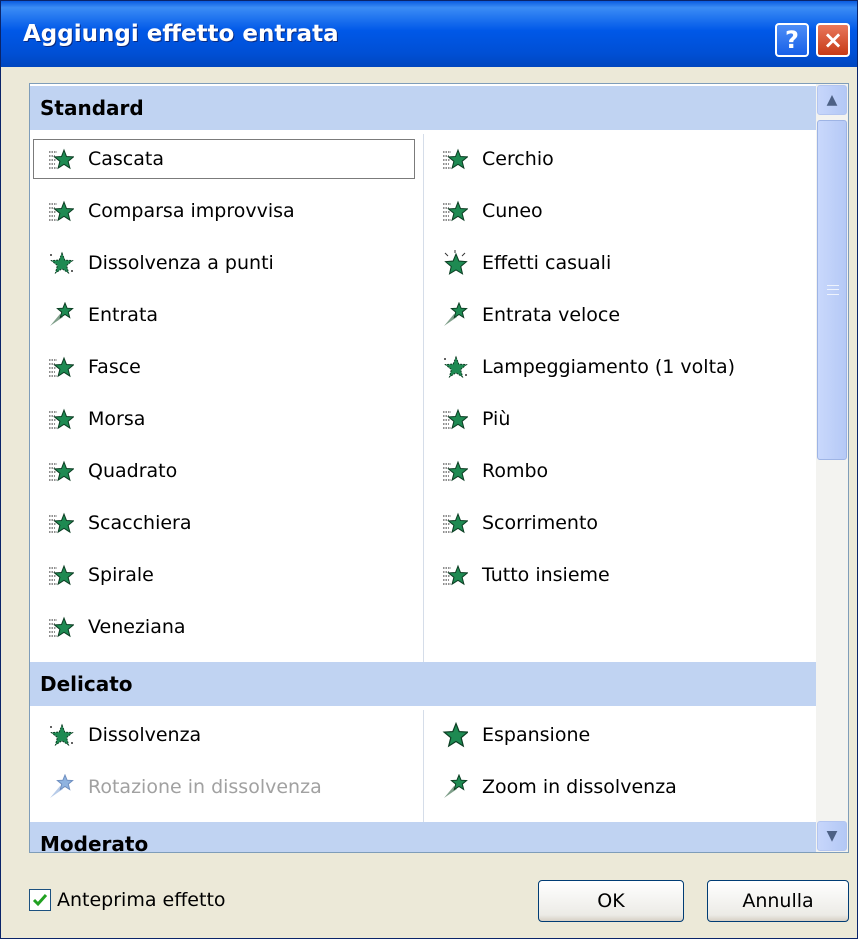 The height and width of the screenshot is (939, 858). What do you see at coordinates (121, 575) in the screenshot?
I see `effect-label: Spirale` at bounding box center [121, 575].